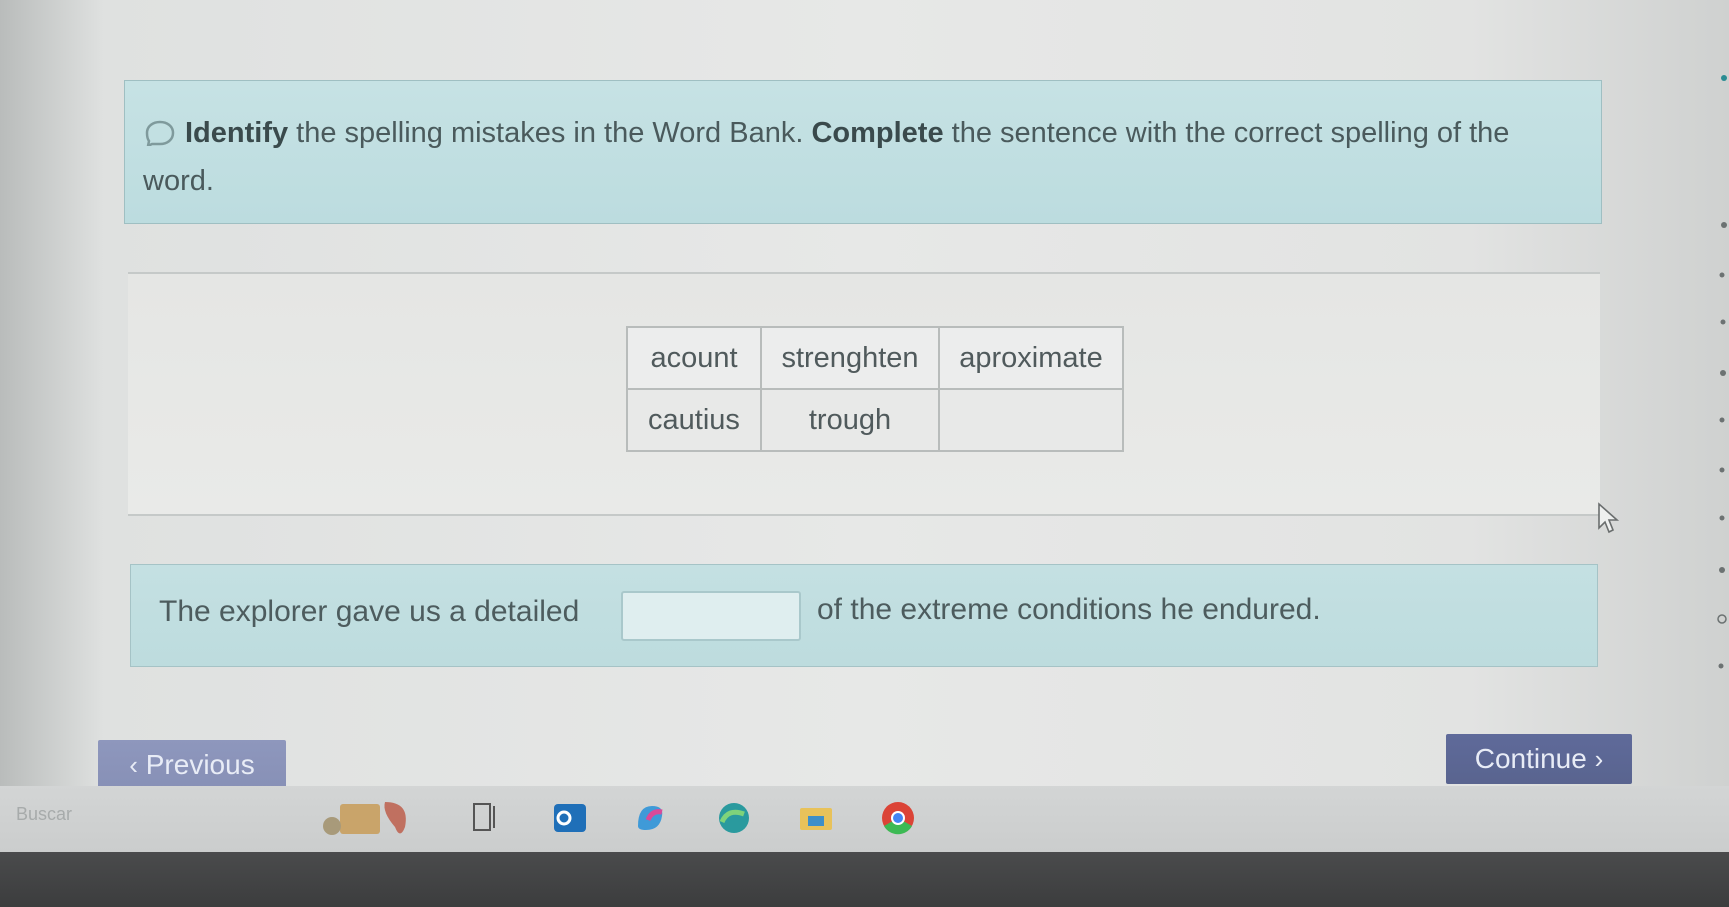  What do you see at coordinates (486, 818) in the screenshot?
I see `task-view-icon` at bounding box center [486, 818].